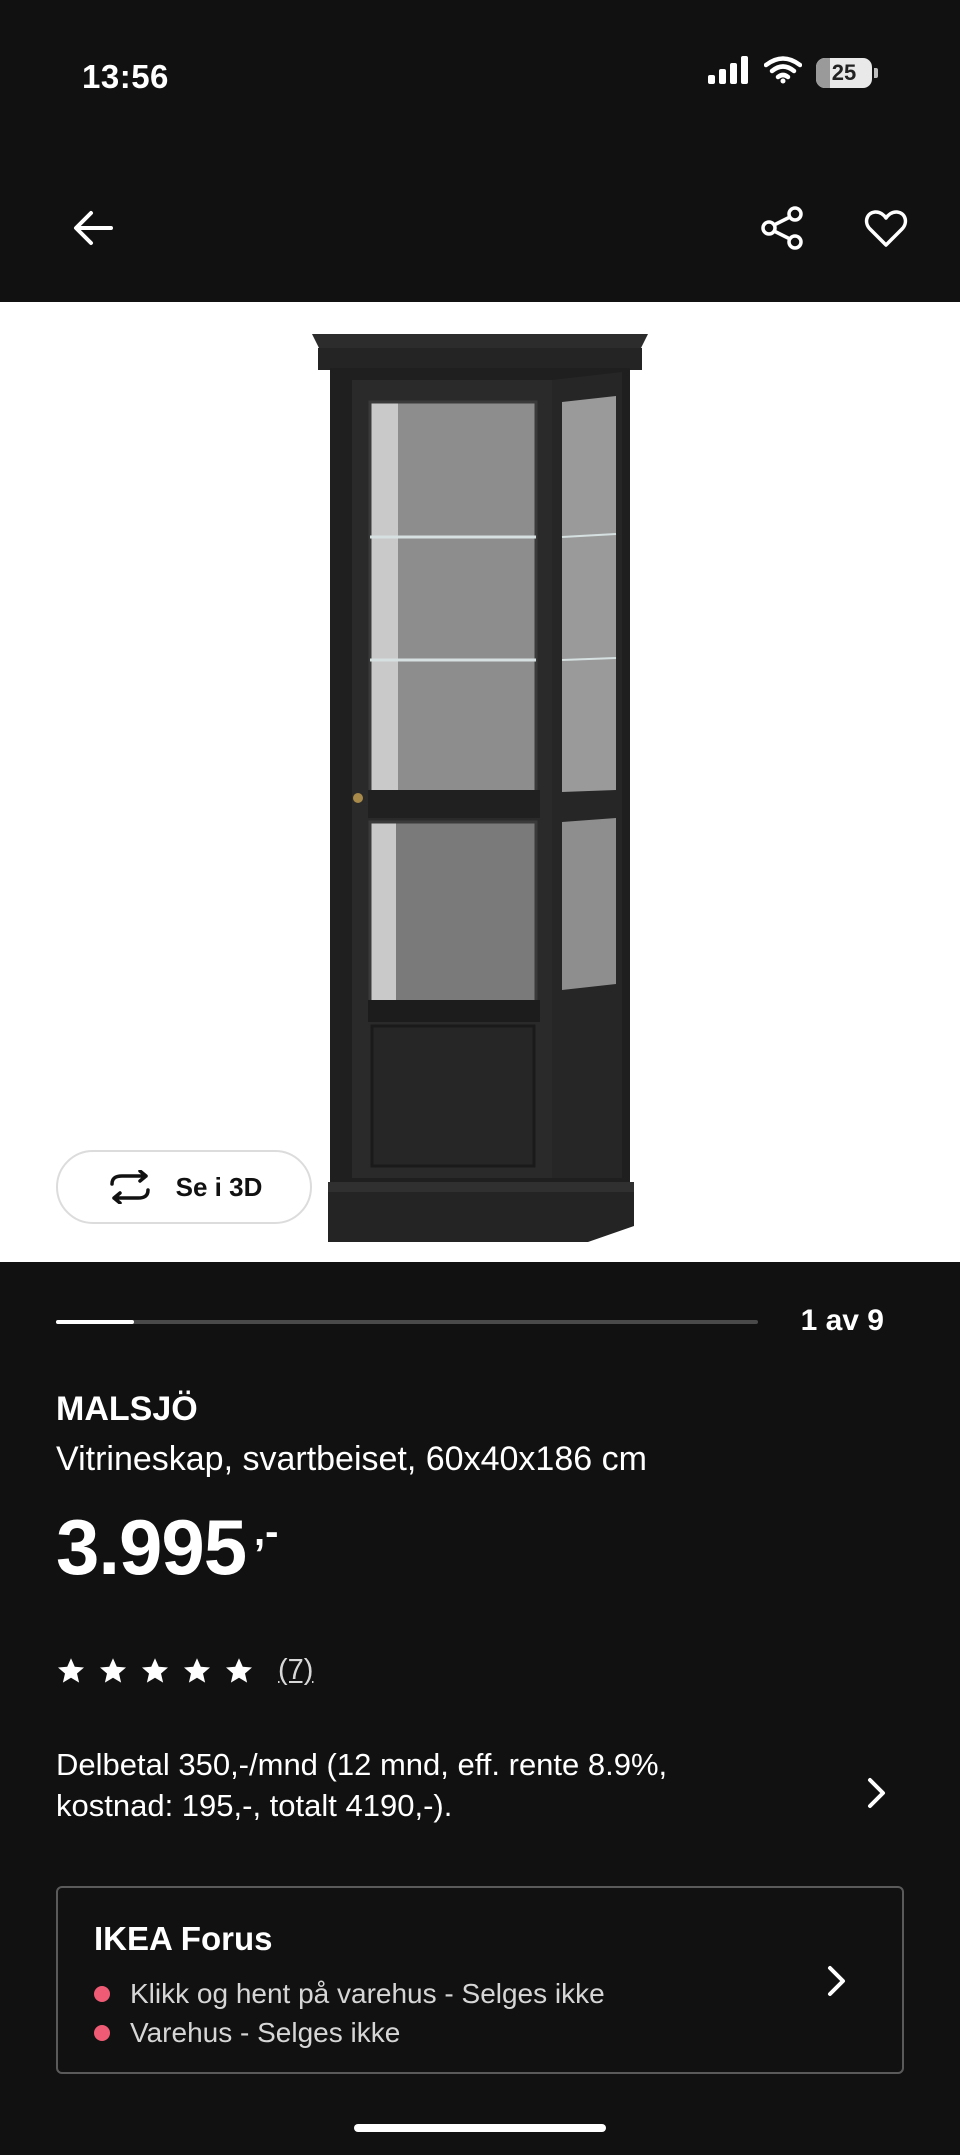  I want to click on store-availability-text: Klikk og hent på varehus - Selges ikke, so click(367, 1993).